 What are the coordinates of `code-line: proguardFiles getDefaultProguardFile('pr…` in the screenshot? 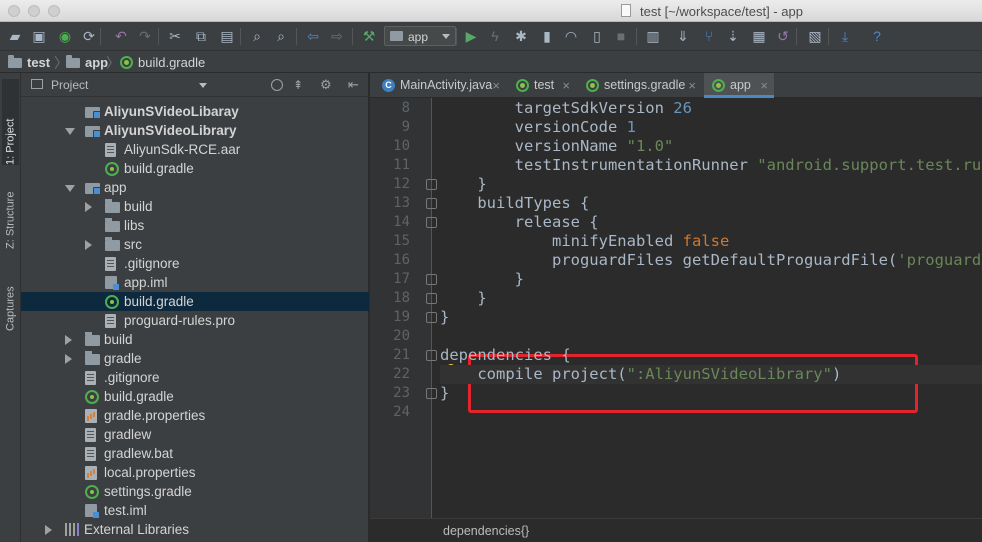 It's located at (711, 260).